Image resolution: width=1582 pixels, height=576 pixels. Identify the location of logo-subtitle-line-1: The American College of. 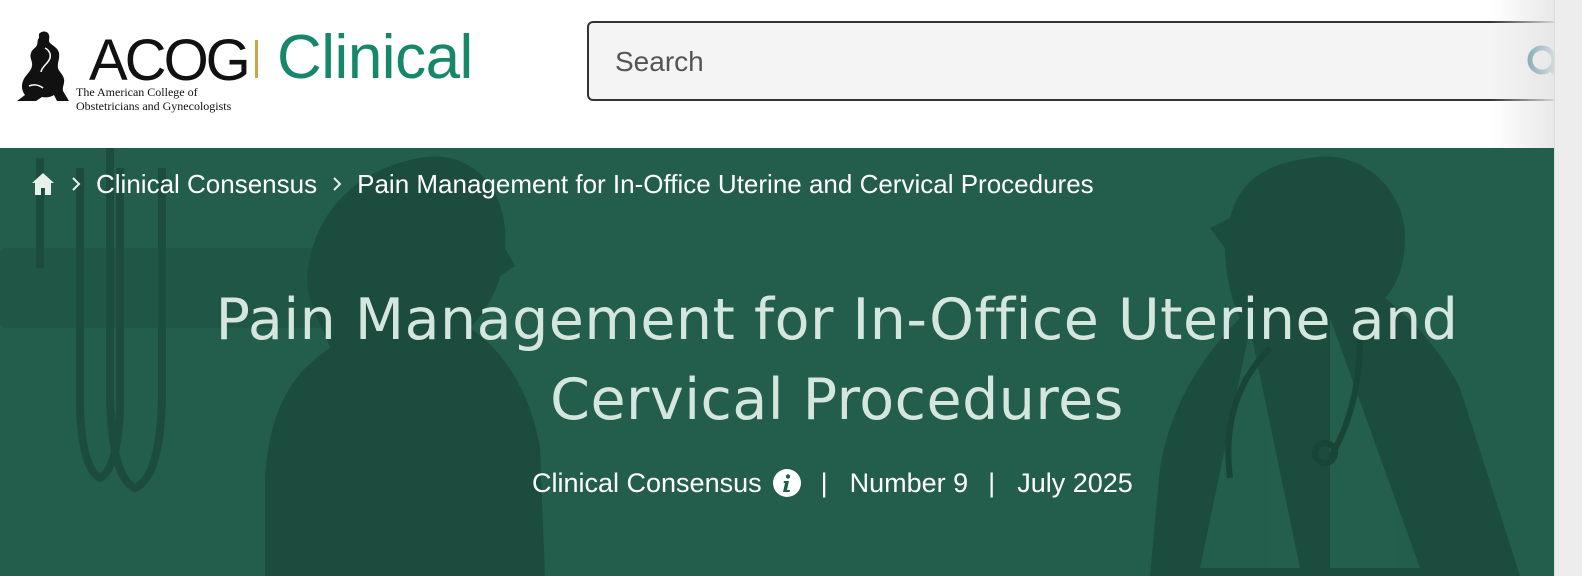
(137, 92).